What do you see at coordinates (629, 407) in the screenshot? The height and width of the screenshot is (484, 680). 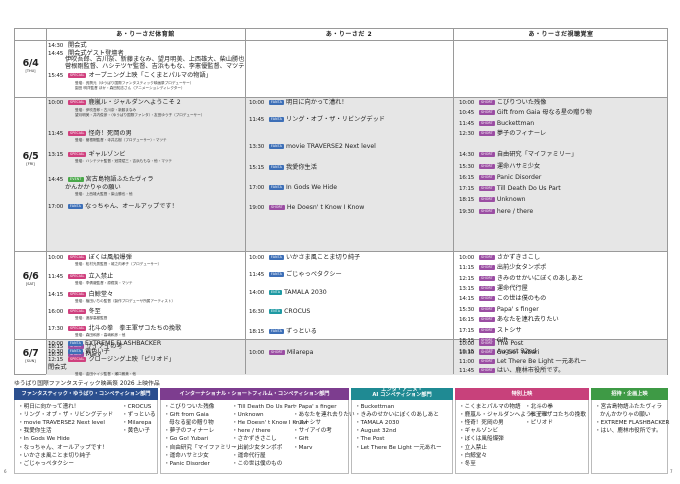 I see `legend-item: ・宮古島物語ふたたヴィラ` at bounding box center [629, 407].